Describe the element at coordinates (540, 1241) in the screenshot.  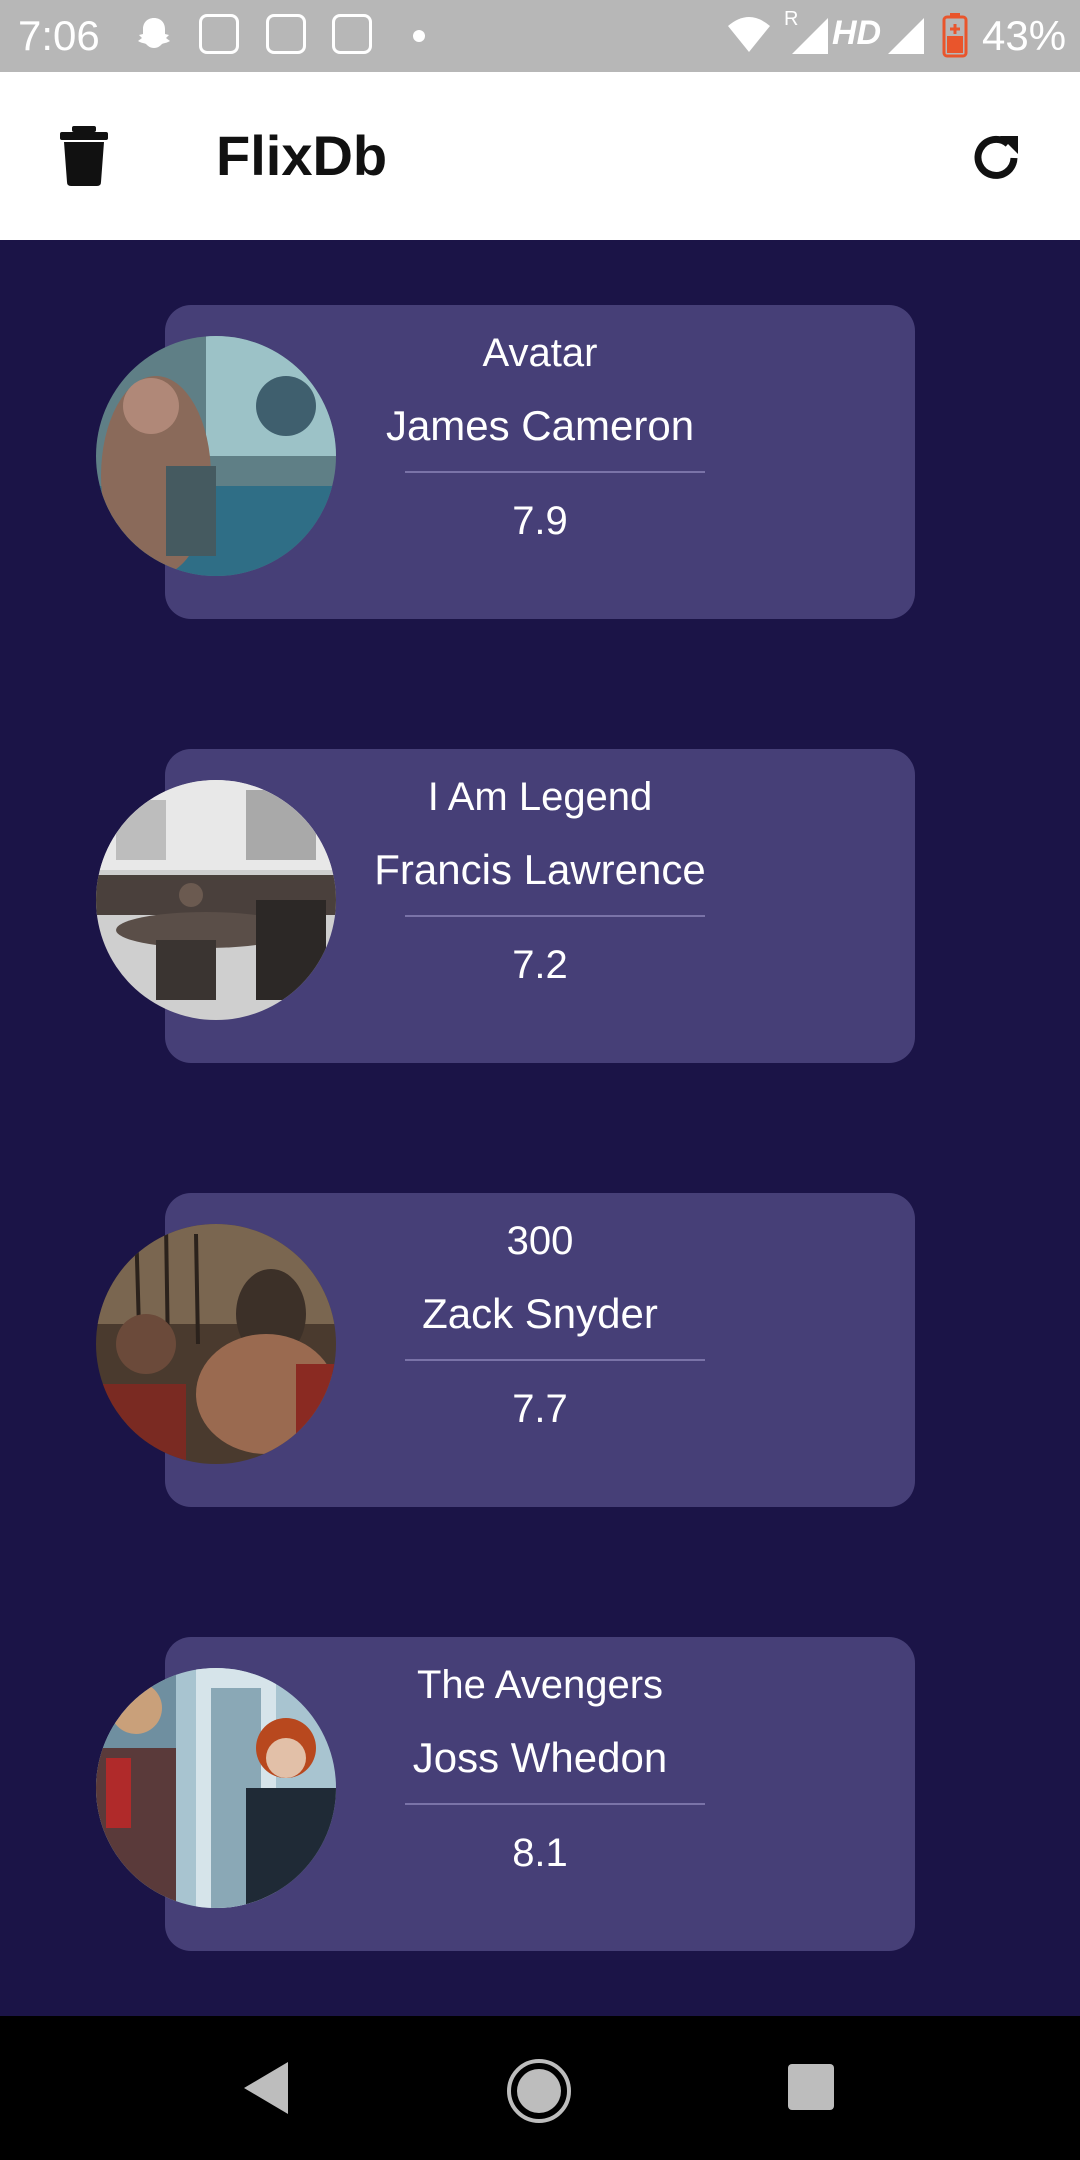
I see `movie-title: 300` at that location.